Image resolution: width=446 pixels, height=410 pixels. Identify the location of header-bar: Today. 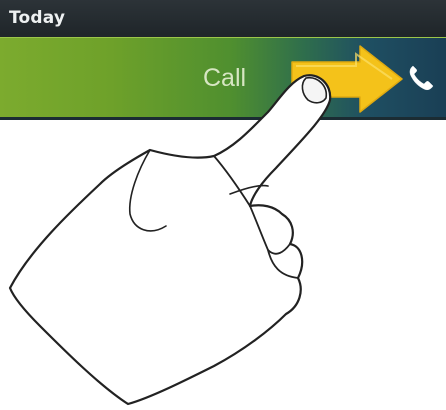
(223, 18).